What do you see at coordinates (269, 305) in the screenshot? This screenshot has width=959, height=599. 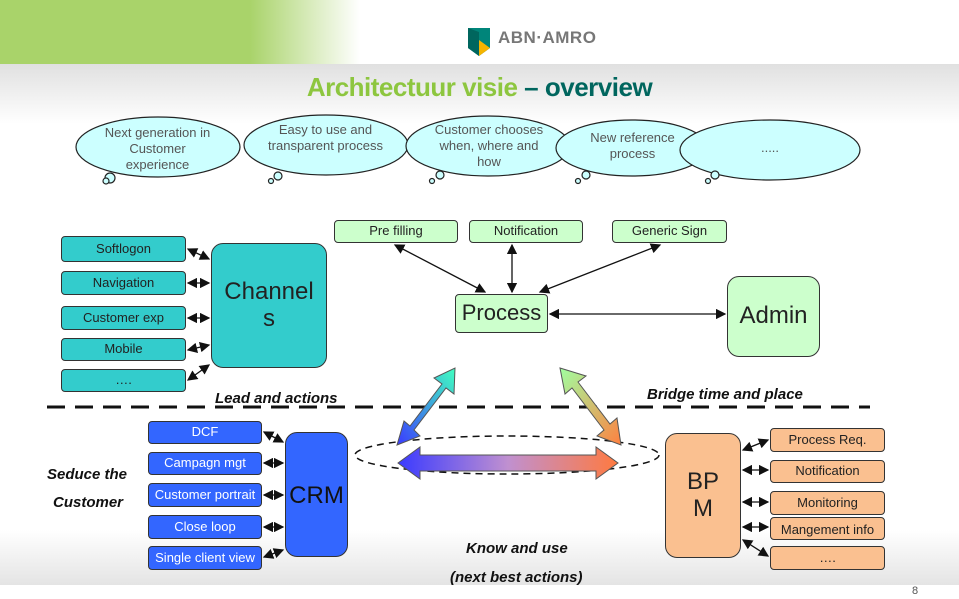 I see `channels-box: Channel s` at bounding box center [269, 305].